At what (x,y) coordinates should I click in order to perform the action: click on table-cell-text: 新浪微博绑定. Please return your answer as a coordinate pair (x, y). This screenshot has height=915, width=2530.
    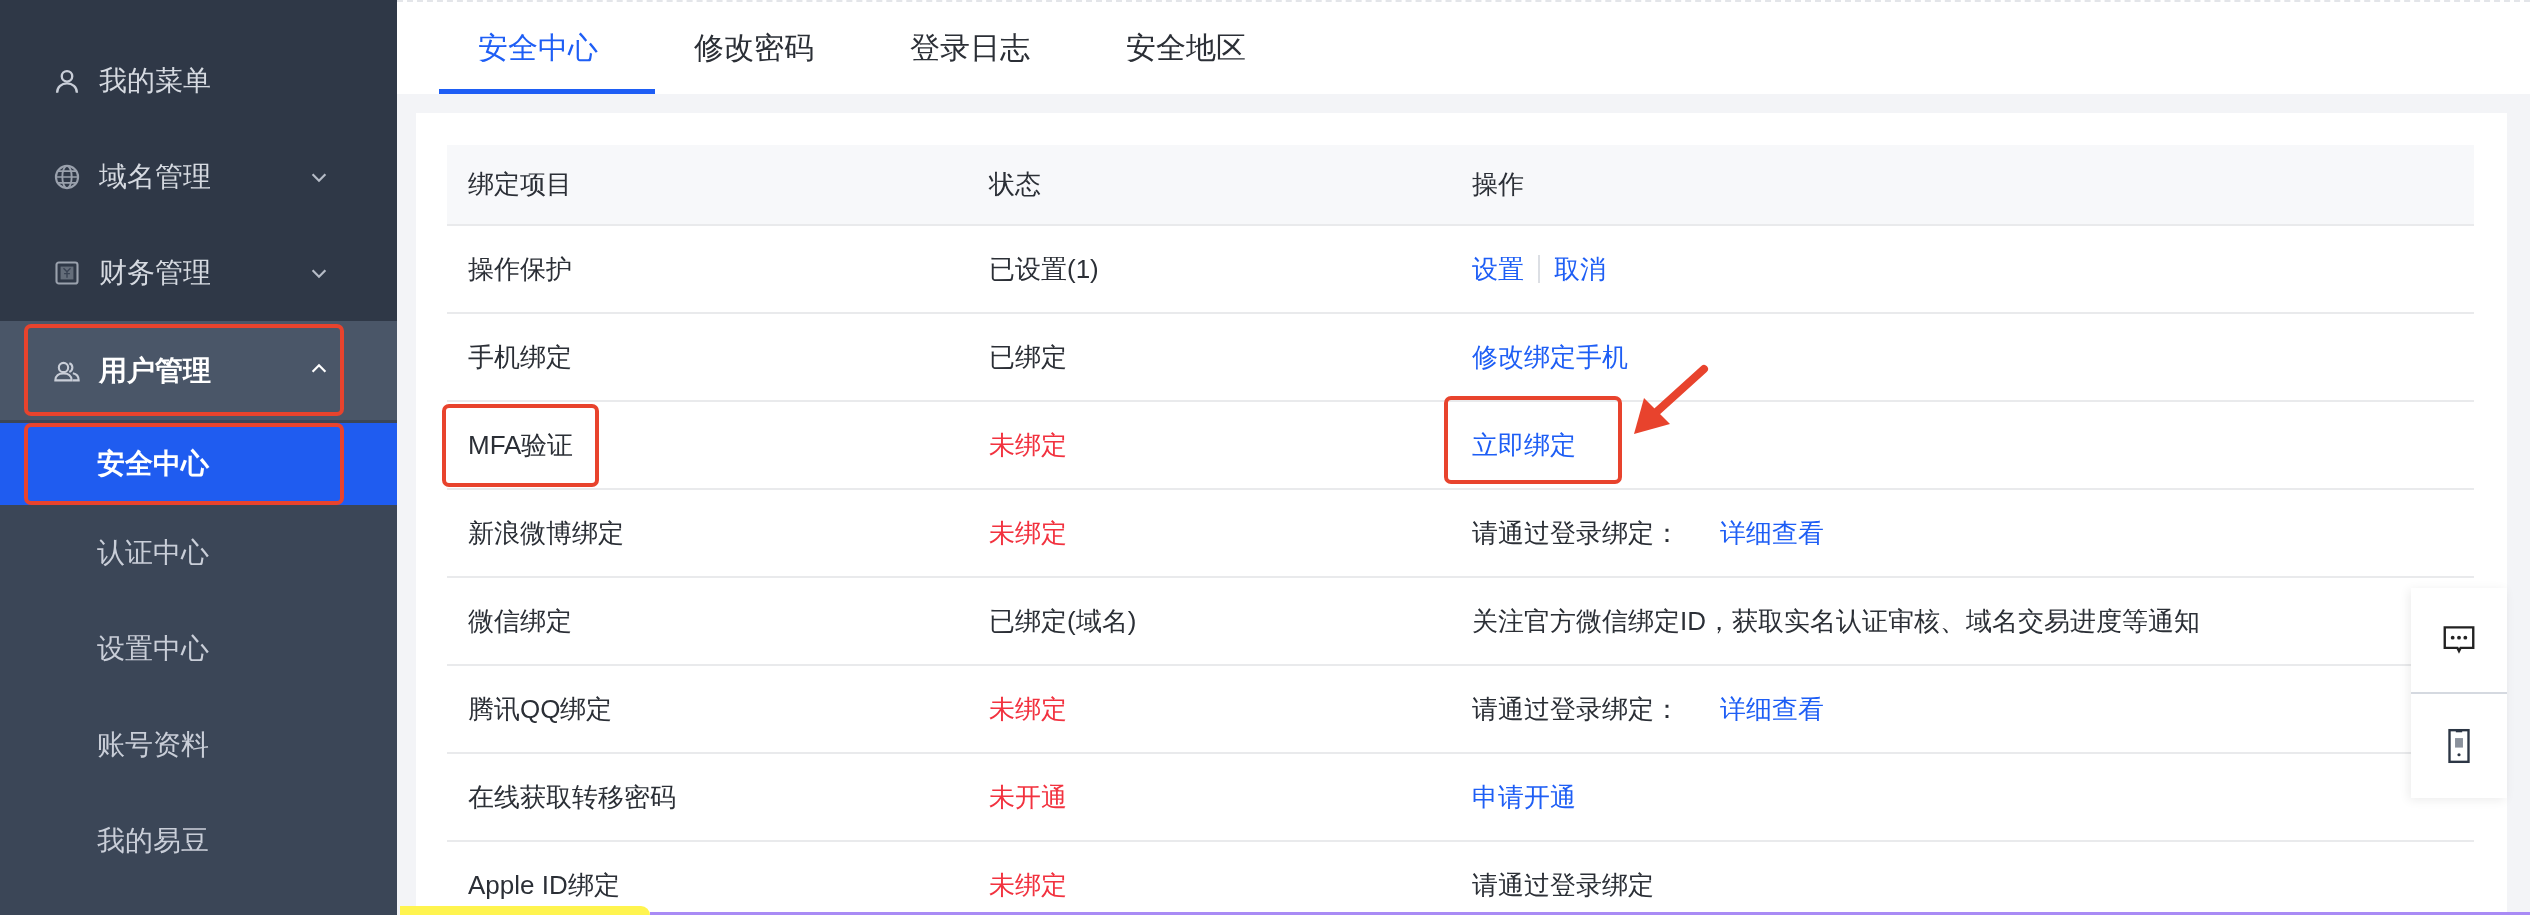
    Looking at the image, I should click on (546, 533).